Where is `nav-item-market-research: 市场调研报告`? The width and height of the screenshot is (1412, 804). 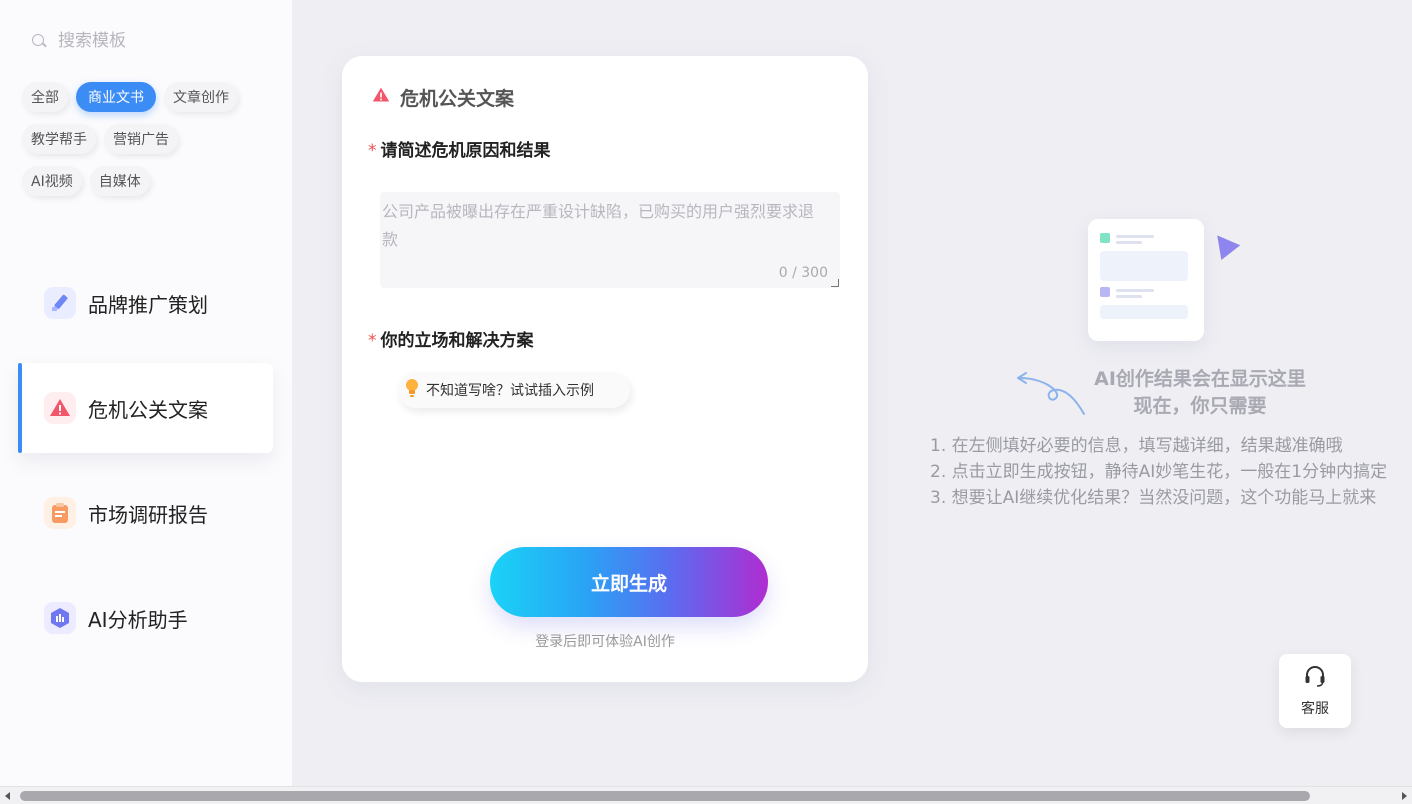
nav-item-market-research: 市场调研报告 is located at coordinates (145, 513).